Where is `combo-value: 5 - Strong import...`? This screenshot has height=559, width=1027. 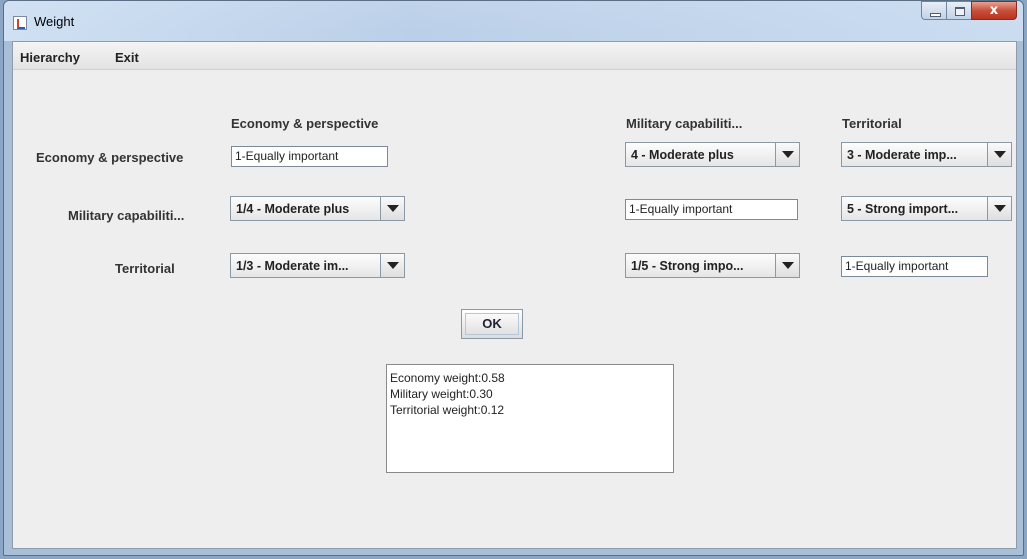
combo-value: 5 - Strong import... is located at coordinates (903, 209).